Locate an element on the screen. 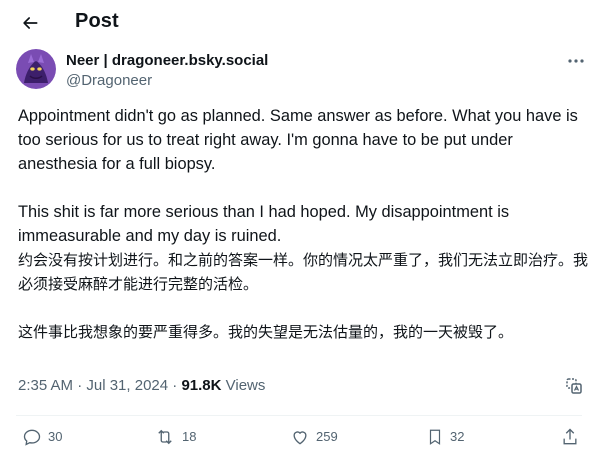 This screenshot has height=449, width=598. arrow-left-icon is located at coordinates (30, 23).